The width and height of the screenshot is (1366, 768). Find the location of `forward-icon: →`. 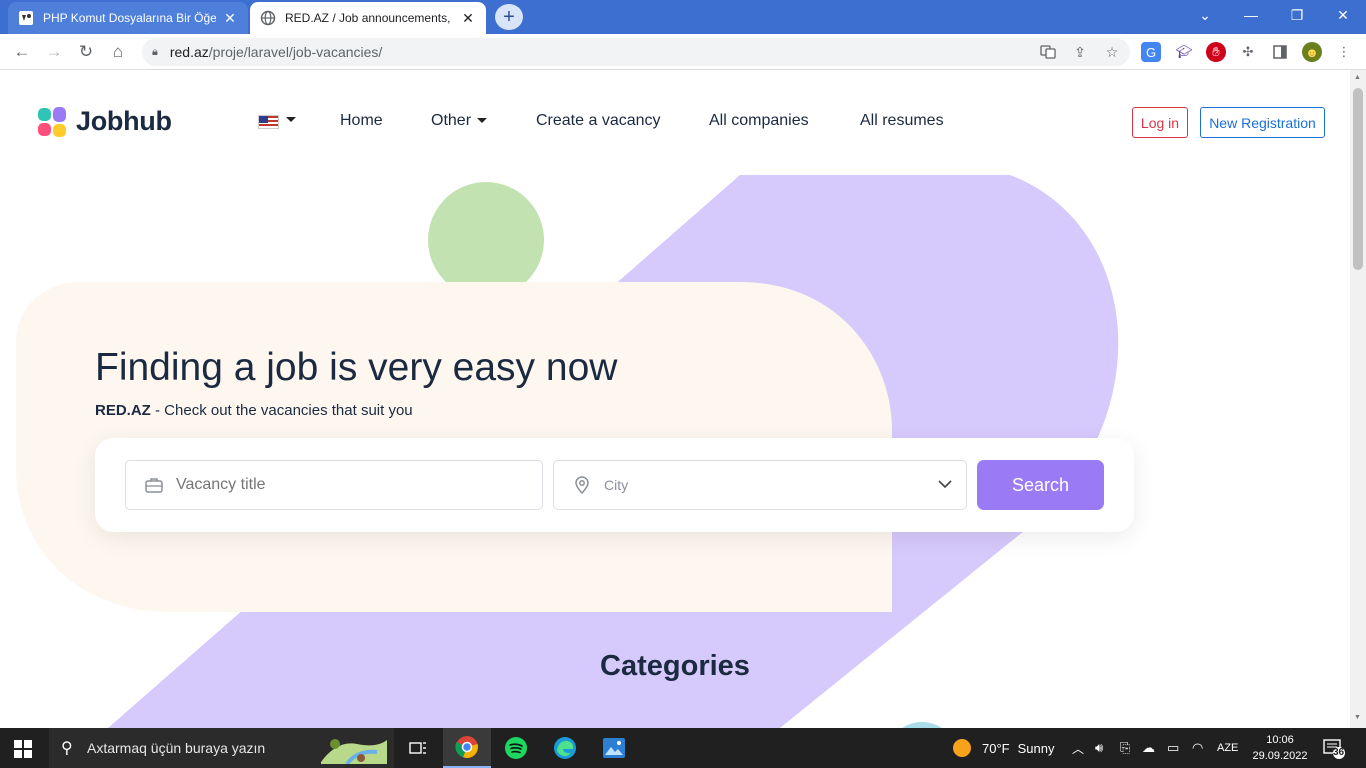

forward-icon: → is located at coordinates (54, 52).